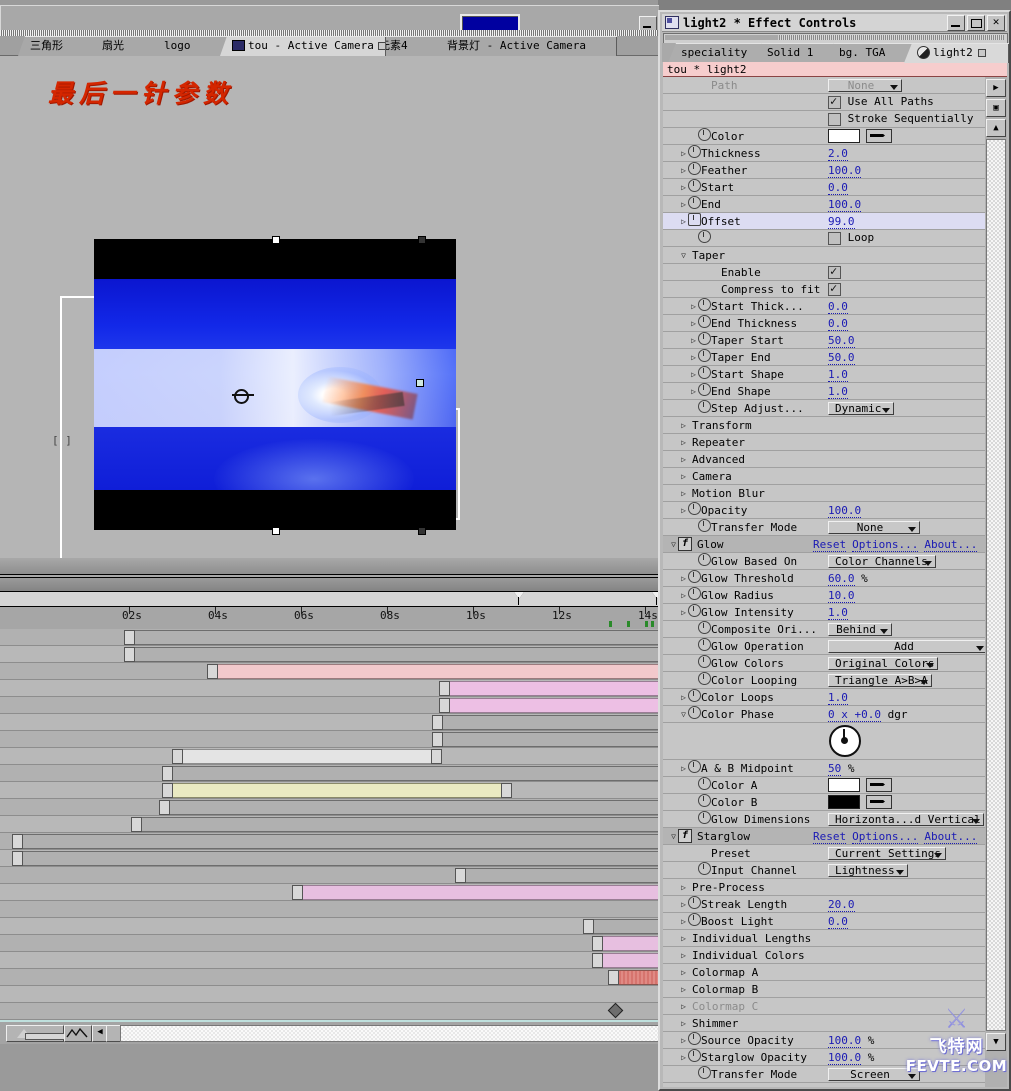 Image resolution: width=1011 pixels, height=1091 pixels. I want to click on eyedropper-icon, so click(879, 802).